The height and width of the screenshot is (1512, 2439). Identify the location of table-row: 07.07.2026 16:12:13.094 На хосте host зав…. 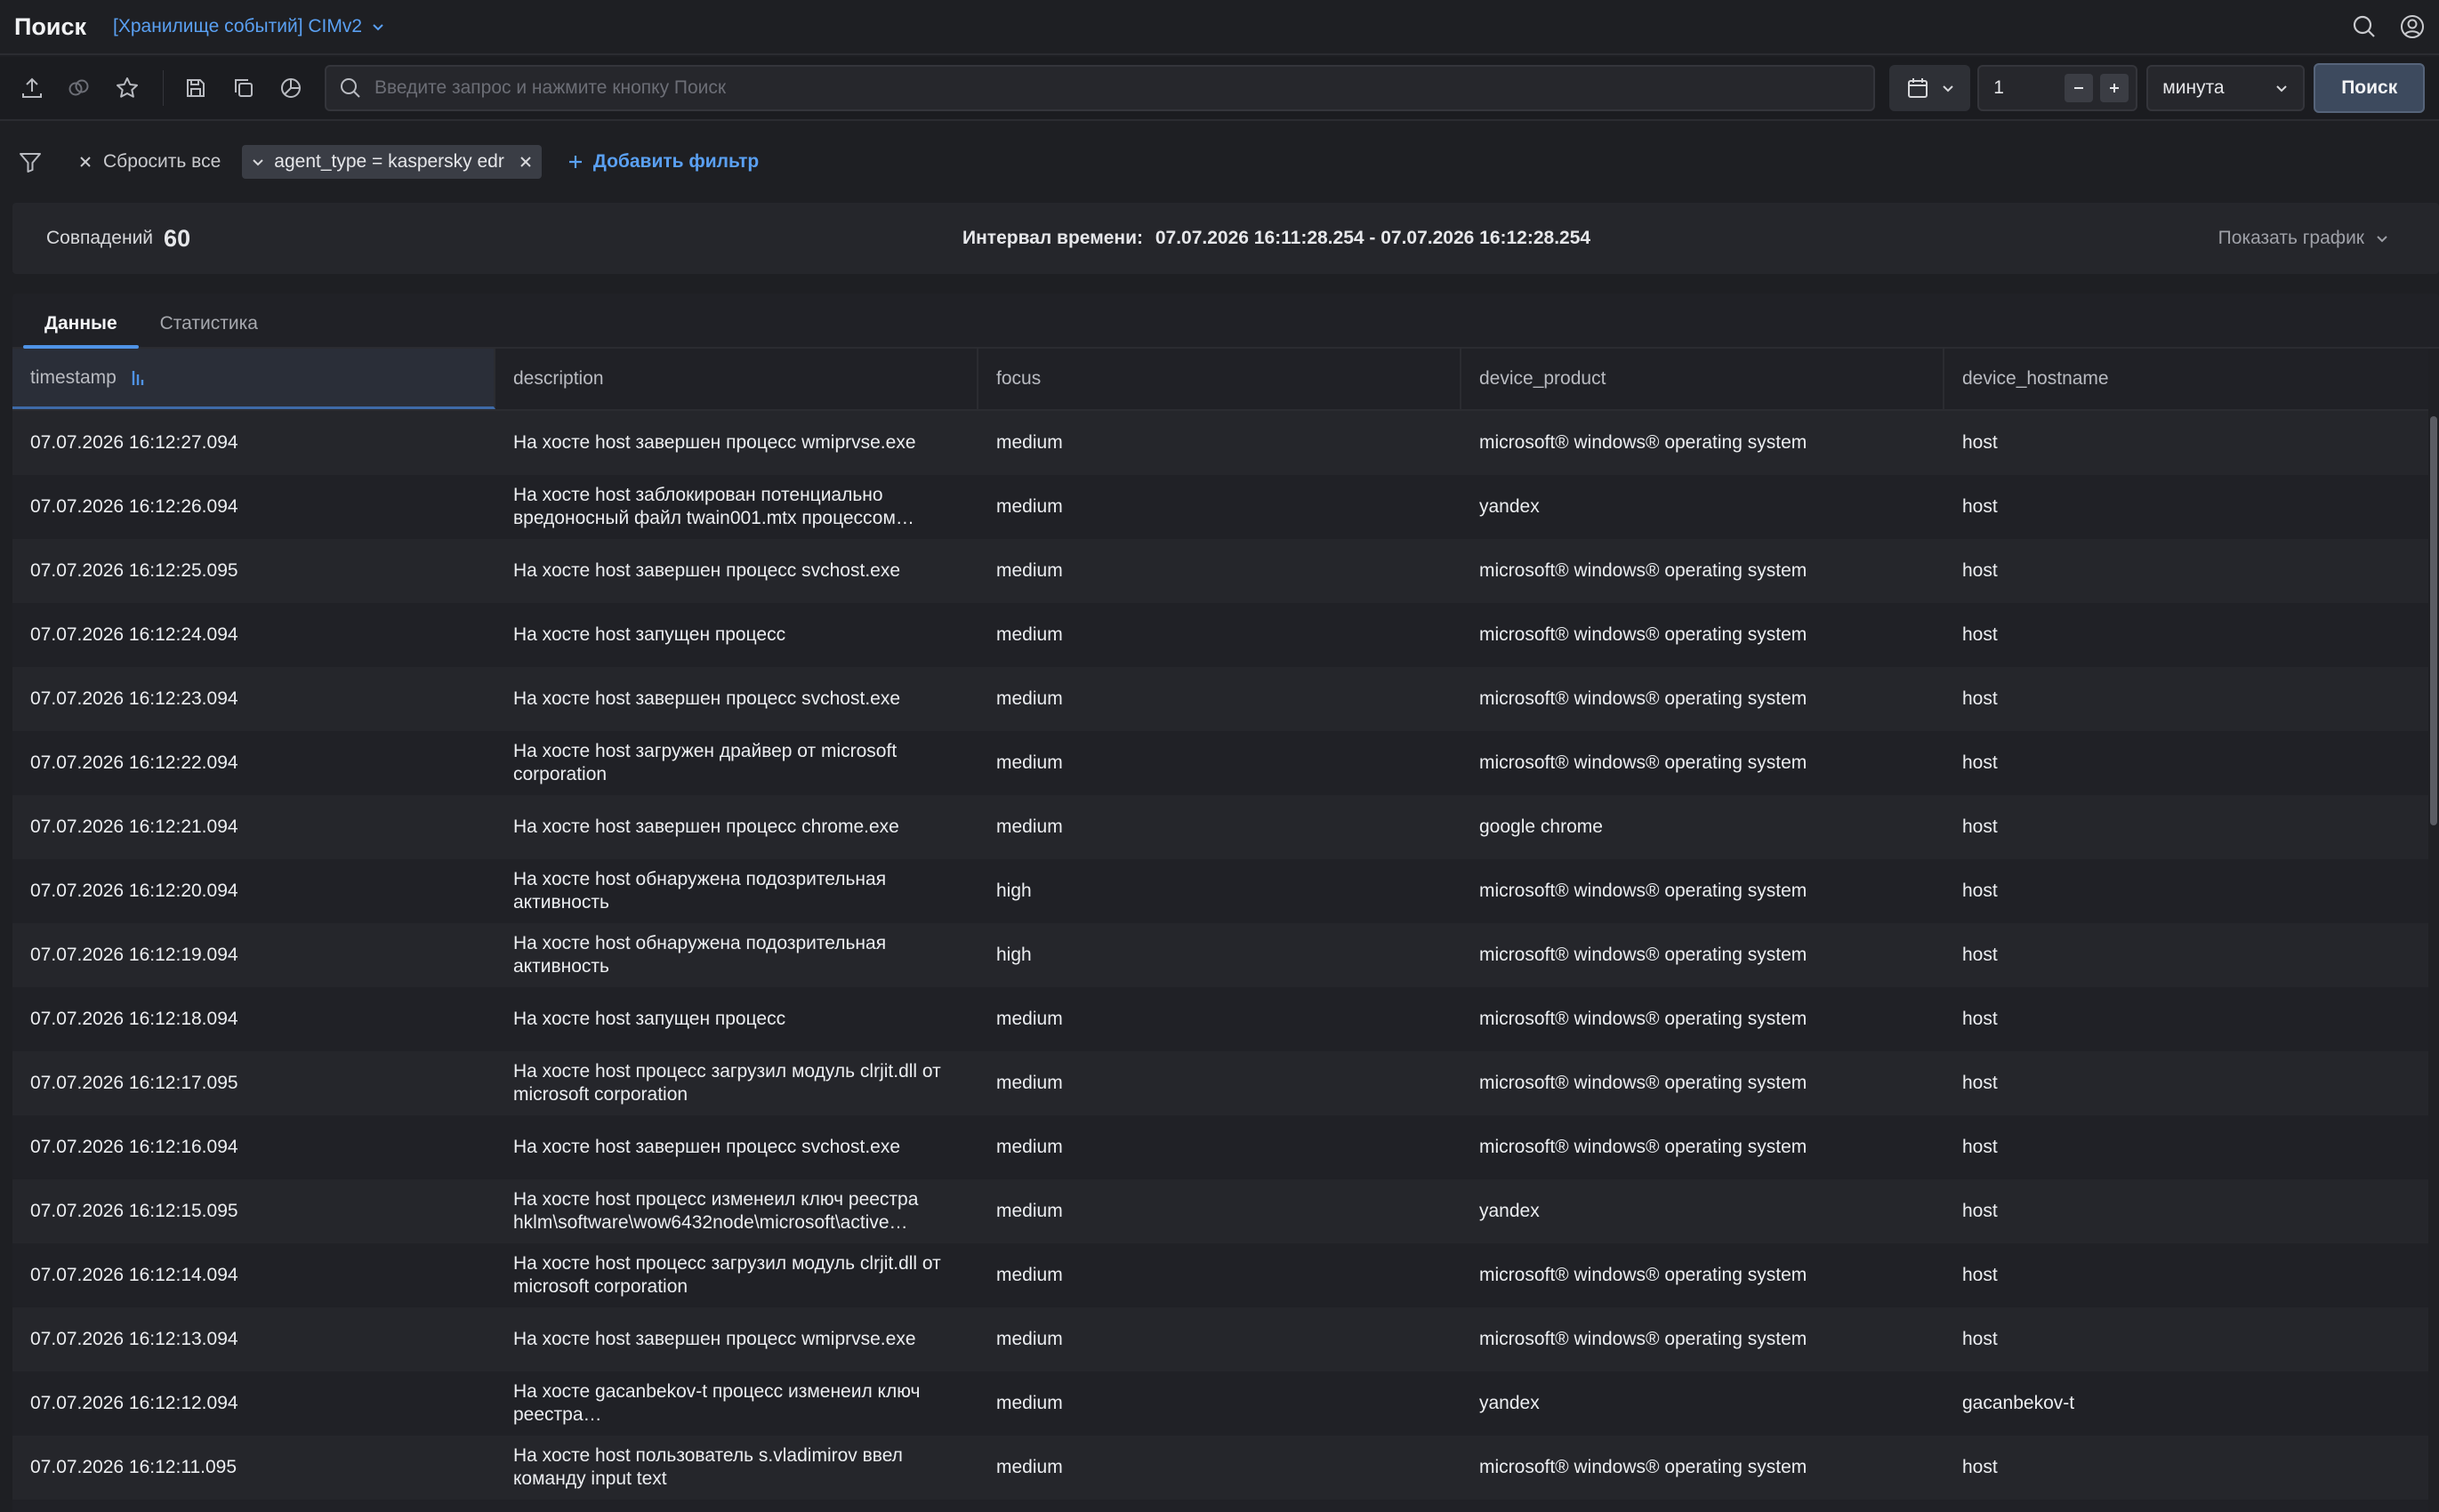
(1220, 1339).